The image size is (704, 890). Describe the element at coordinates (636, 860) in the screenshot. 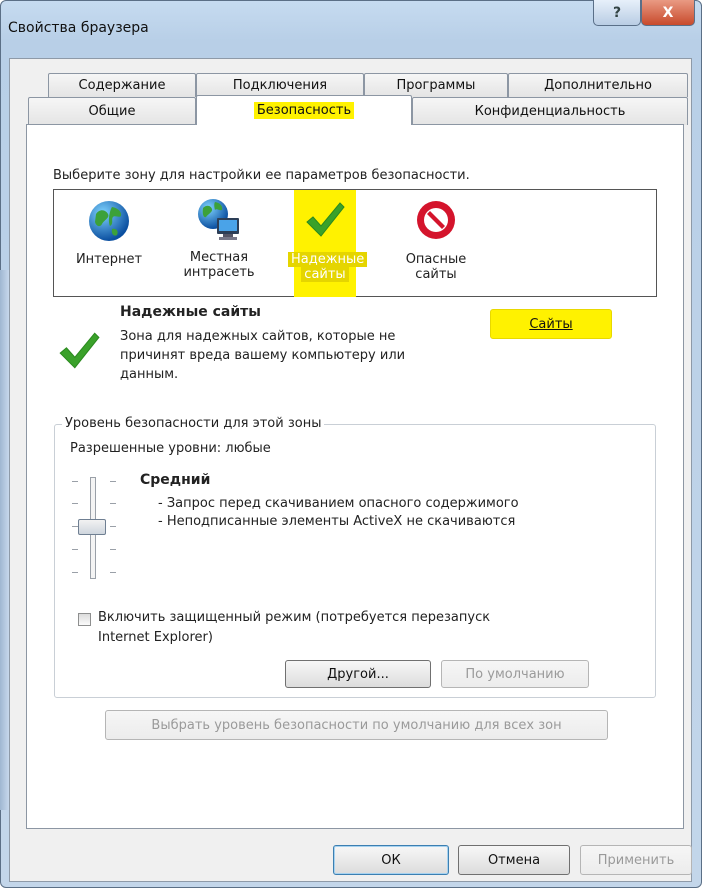

I see `apply-button: Применить` at that location.